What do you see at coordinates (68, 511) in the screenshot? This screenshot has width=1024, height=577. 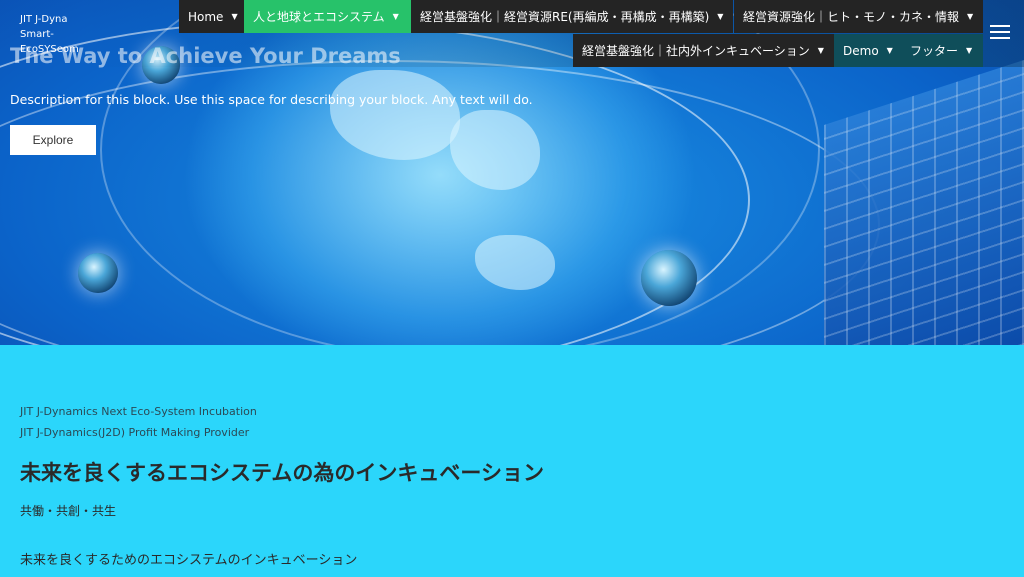 I see `intro-tagline: 共働・共創・共生` at bounding box center [68, 511].